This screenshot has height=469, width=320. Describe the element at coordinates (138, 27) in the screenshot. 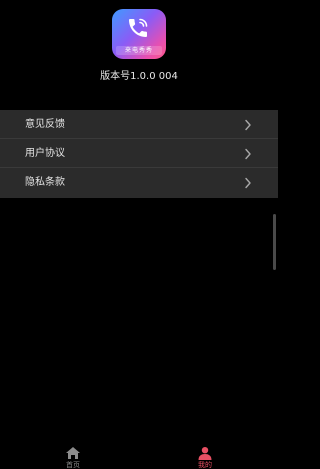

I see `phone-icon` at that location.